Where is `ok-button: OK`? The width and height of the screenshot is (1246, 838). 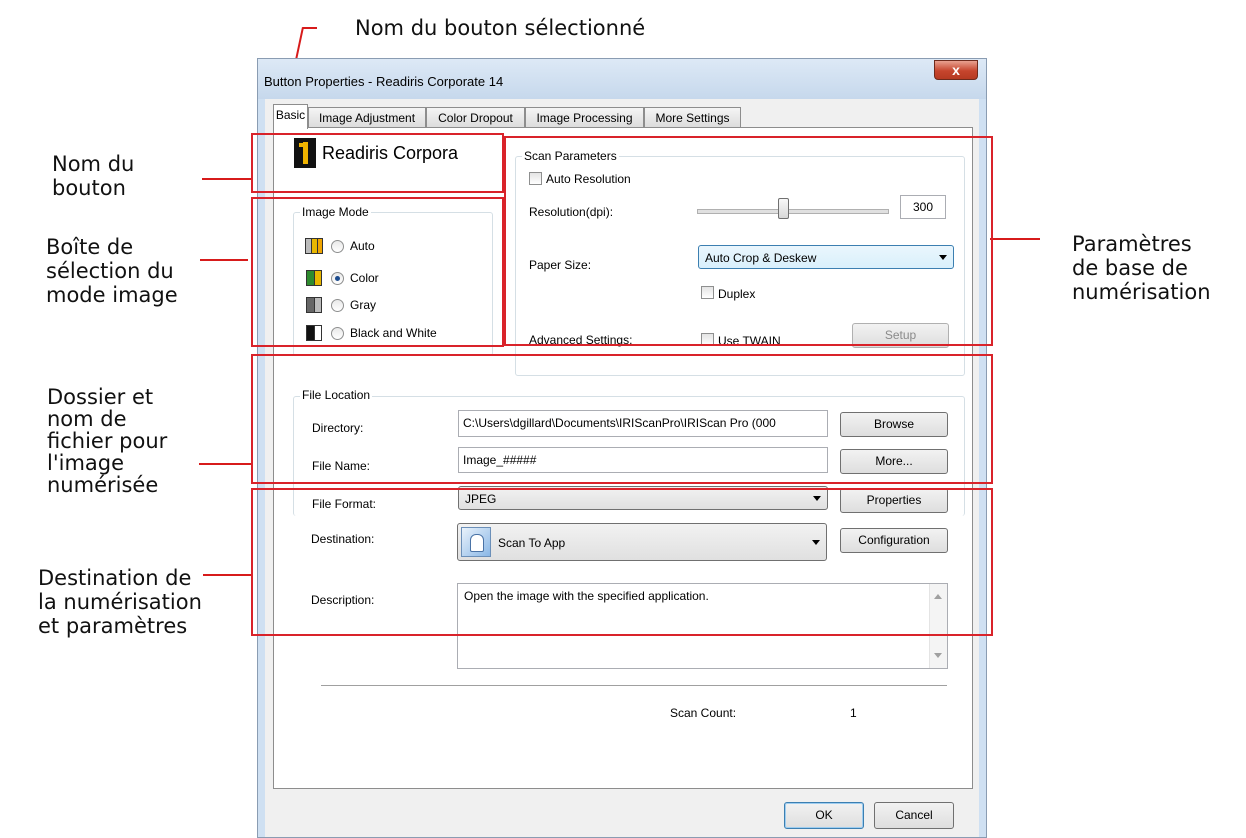
ok-button: OK is located at coordinates (824, 815).